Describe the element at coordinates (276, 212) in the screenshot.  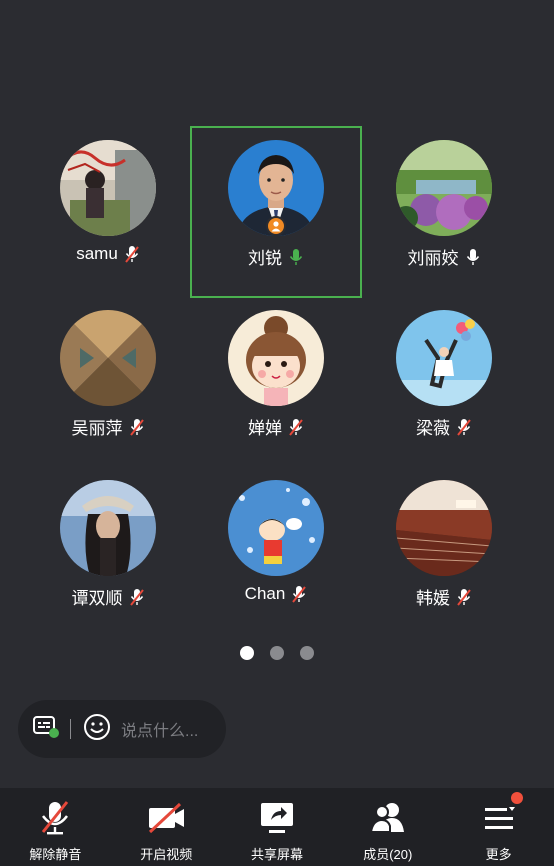
I see `participant-tile-2: 刘锐` at that location.